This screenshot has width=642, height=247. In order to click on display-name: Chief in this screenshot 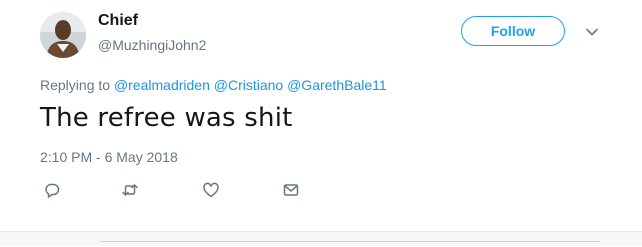, I will do `click(118, 21)`.